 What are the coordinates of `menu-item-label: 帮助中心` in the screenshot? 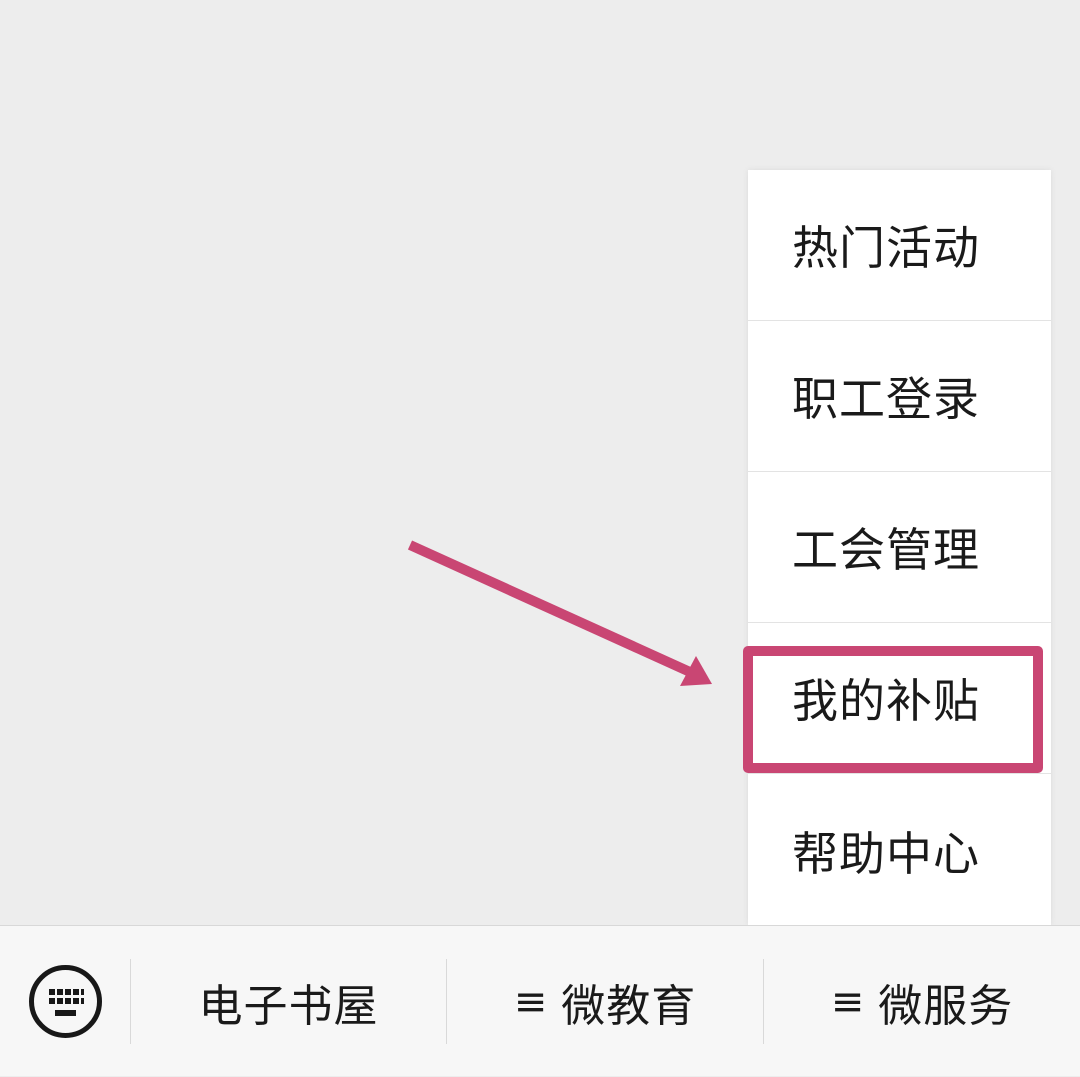 It's located at (886, 853).